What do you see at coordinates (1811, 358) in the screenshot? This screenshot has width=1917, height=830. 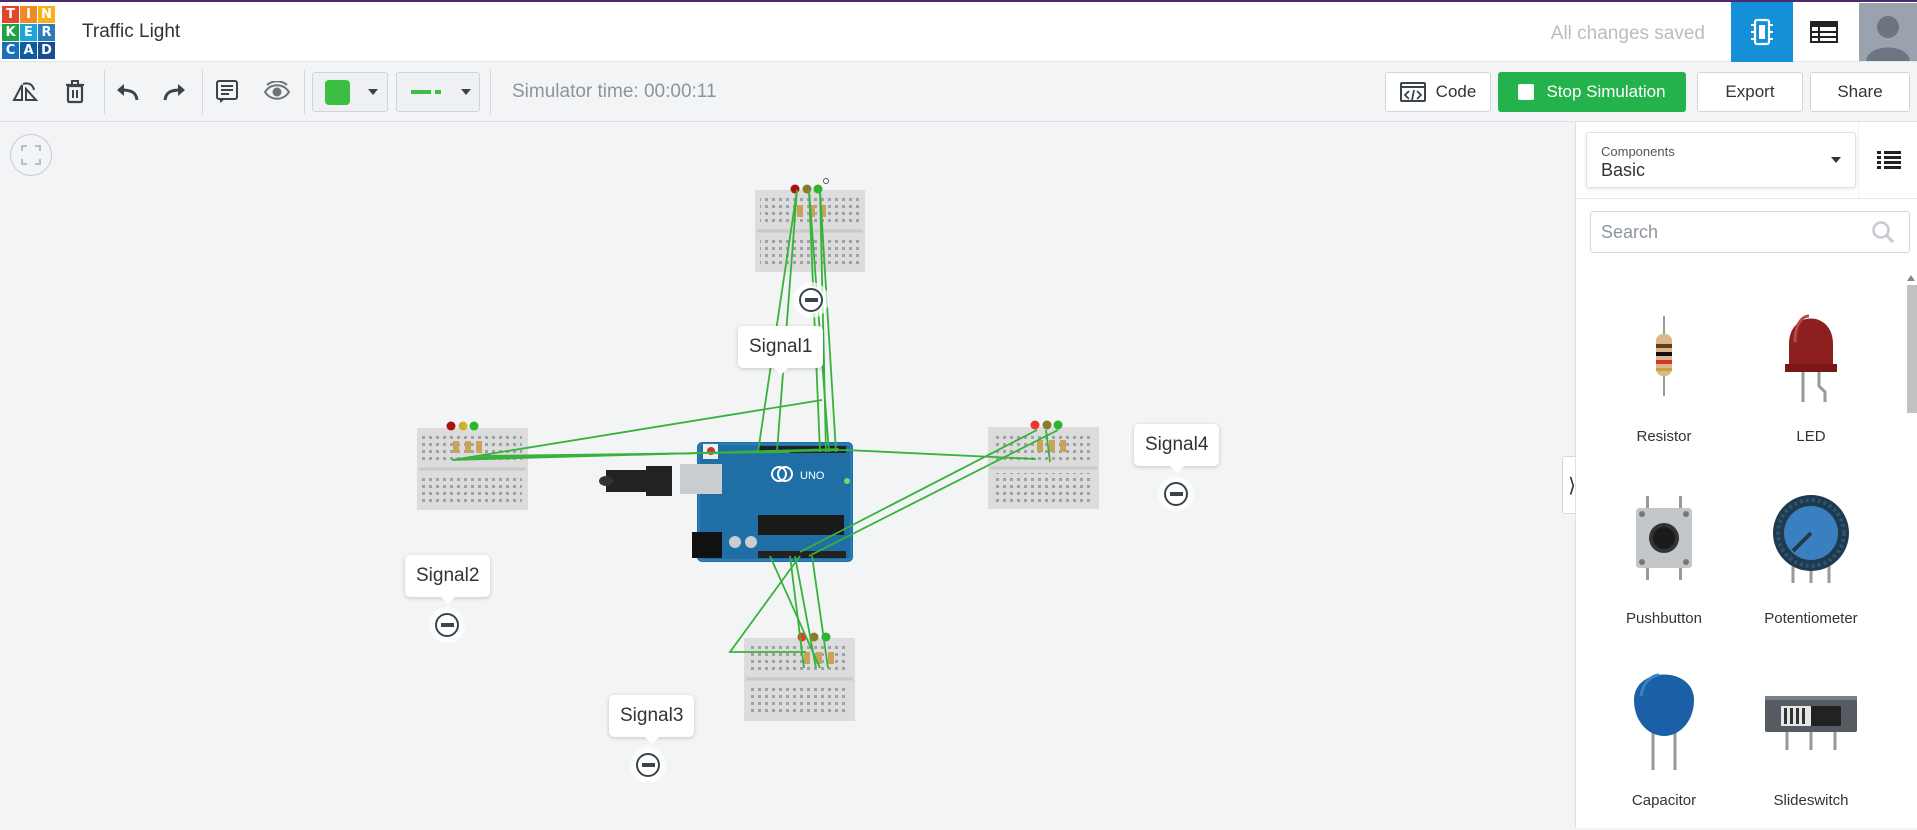 I see `led-icon` at bounding box center [1811, 358].